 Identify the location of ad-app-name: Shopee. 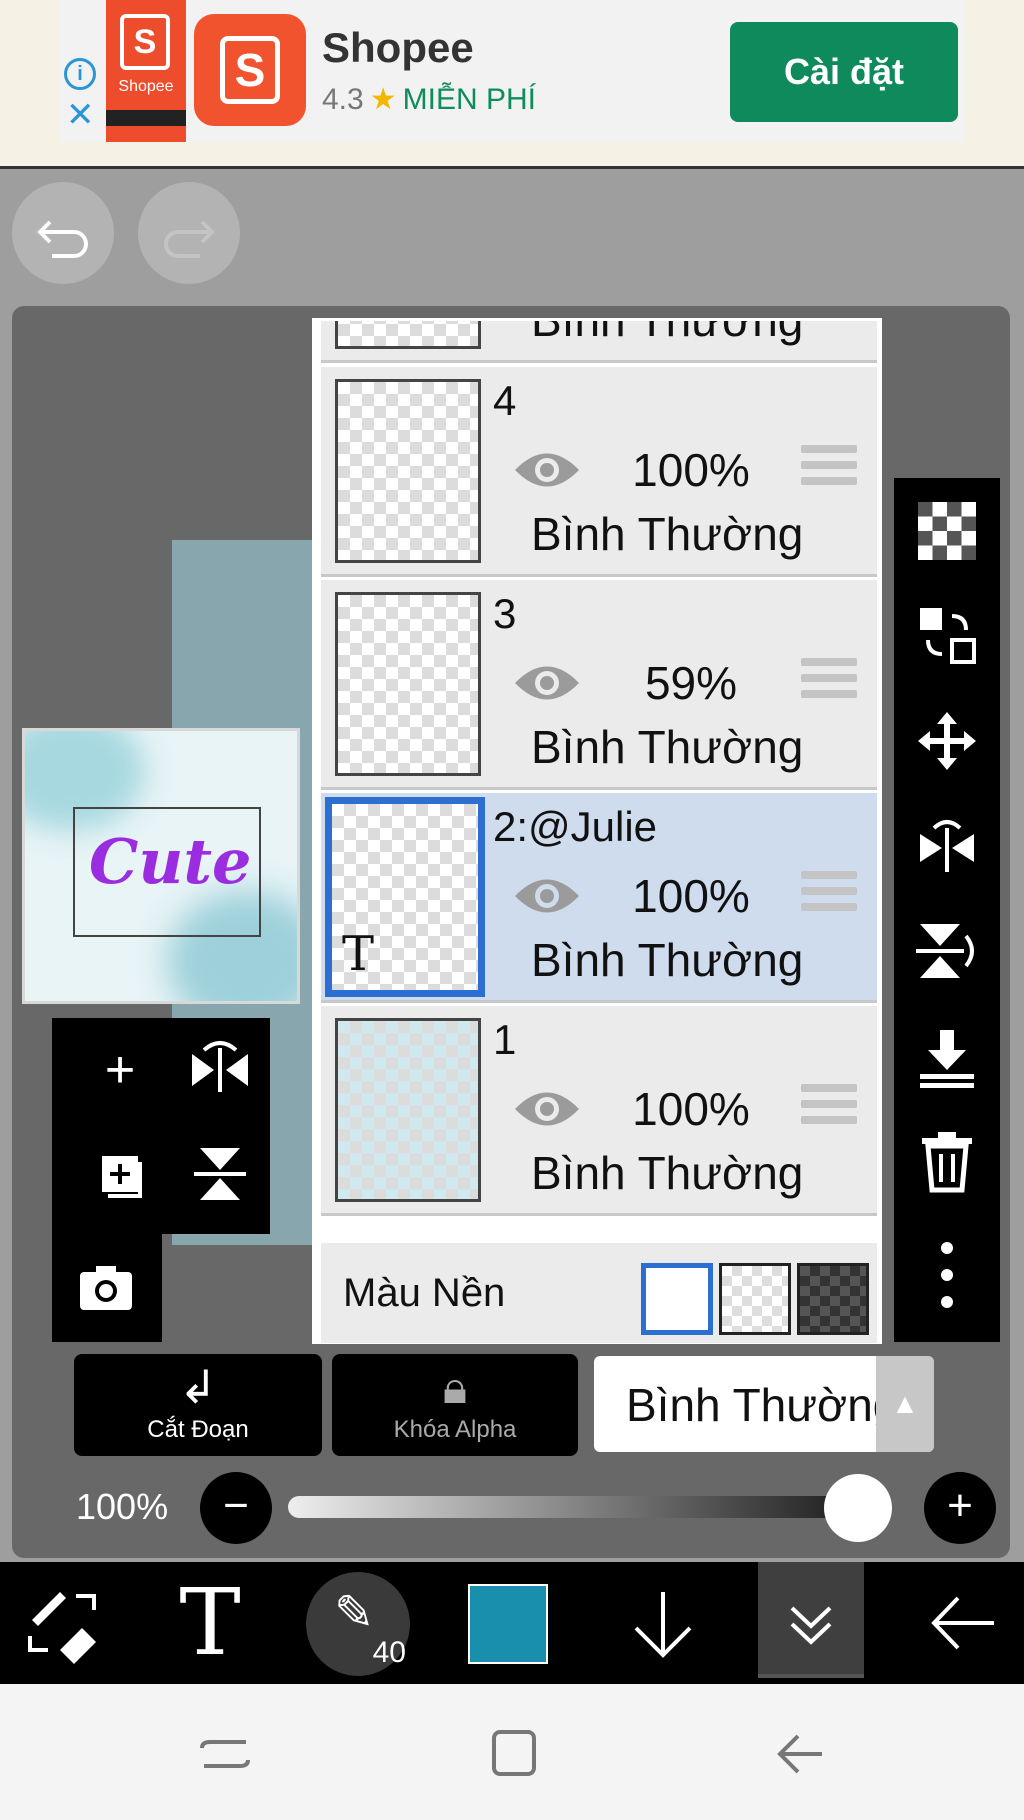
(398, 47).